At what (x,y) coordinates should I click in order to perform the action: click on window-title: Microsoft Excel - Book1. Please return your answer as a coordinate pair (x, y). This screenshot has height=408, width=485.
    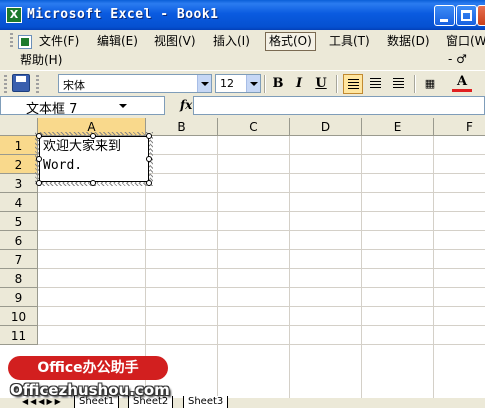
    Looking at the image, I should click on (123, 14).